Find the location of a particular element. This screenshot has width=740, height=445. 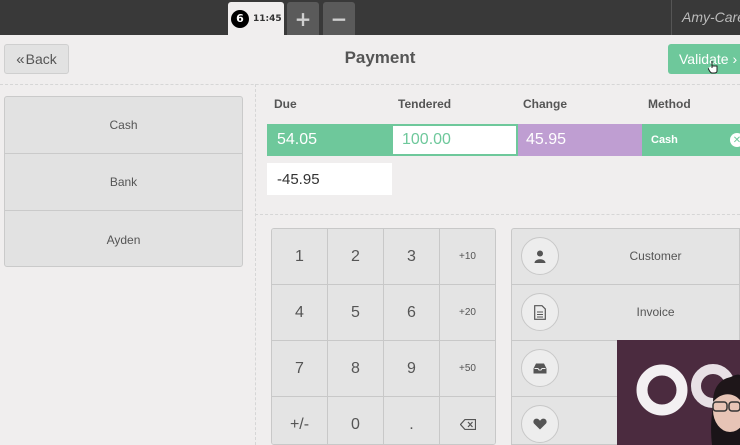

invoice-button: Invoice is located at coordinates (625, 313).